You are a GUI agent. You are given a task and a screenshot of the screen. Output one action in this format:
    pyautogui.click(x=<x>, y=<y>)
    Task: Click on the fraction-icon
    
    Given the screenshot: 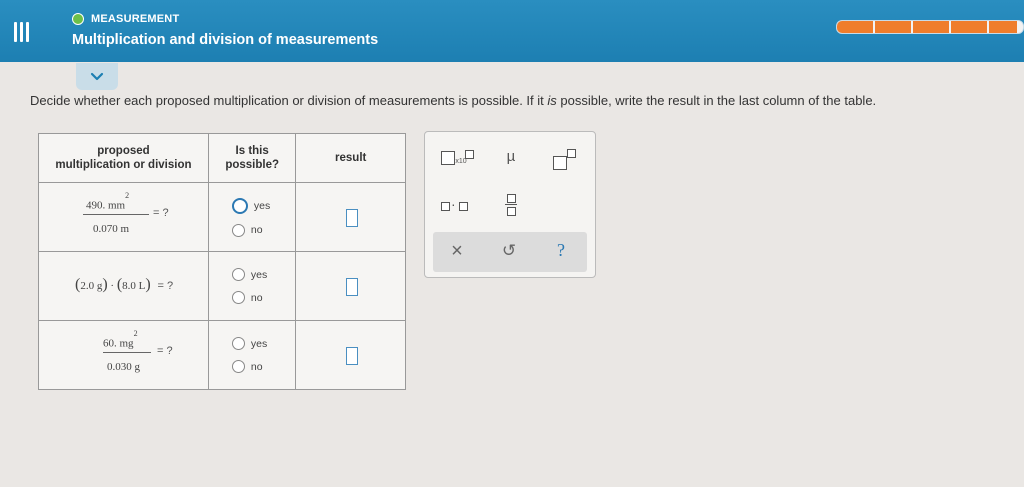 What is the action you would take?
    pyautogui.click(x=511, y=198)
    